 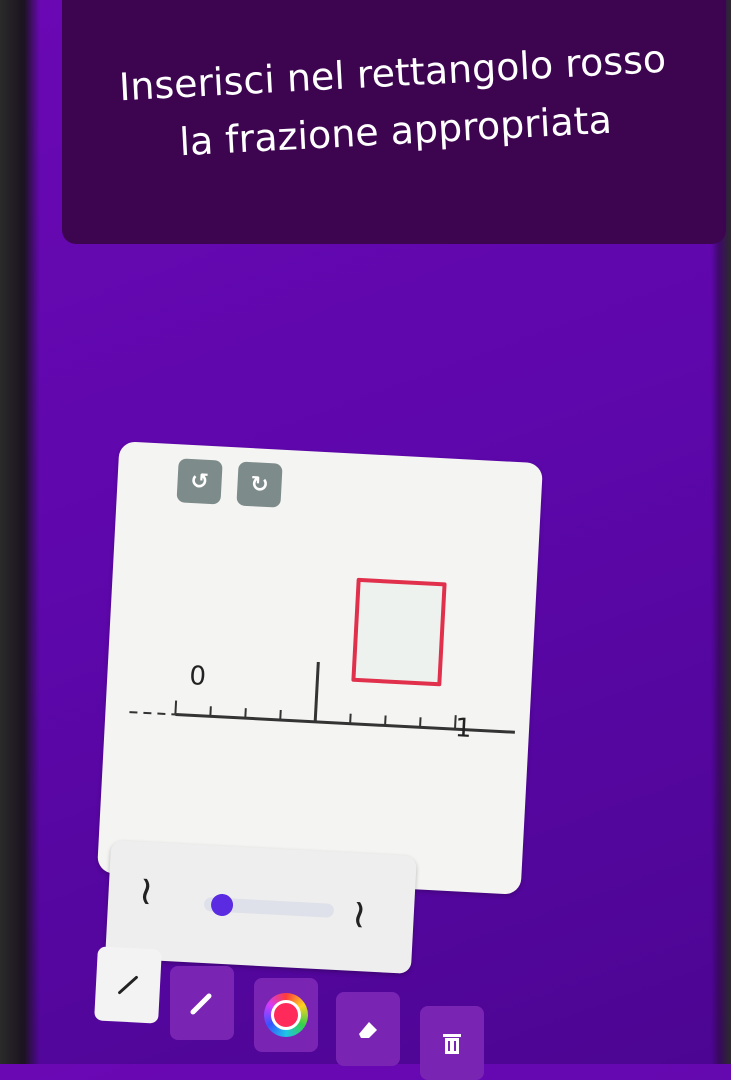 I want to click on clear-all-button, so click(x=452, y=1043).